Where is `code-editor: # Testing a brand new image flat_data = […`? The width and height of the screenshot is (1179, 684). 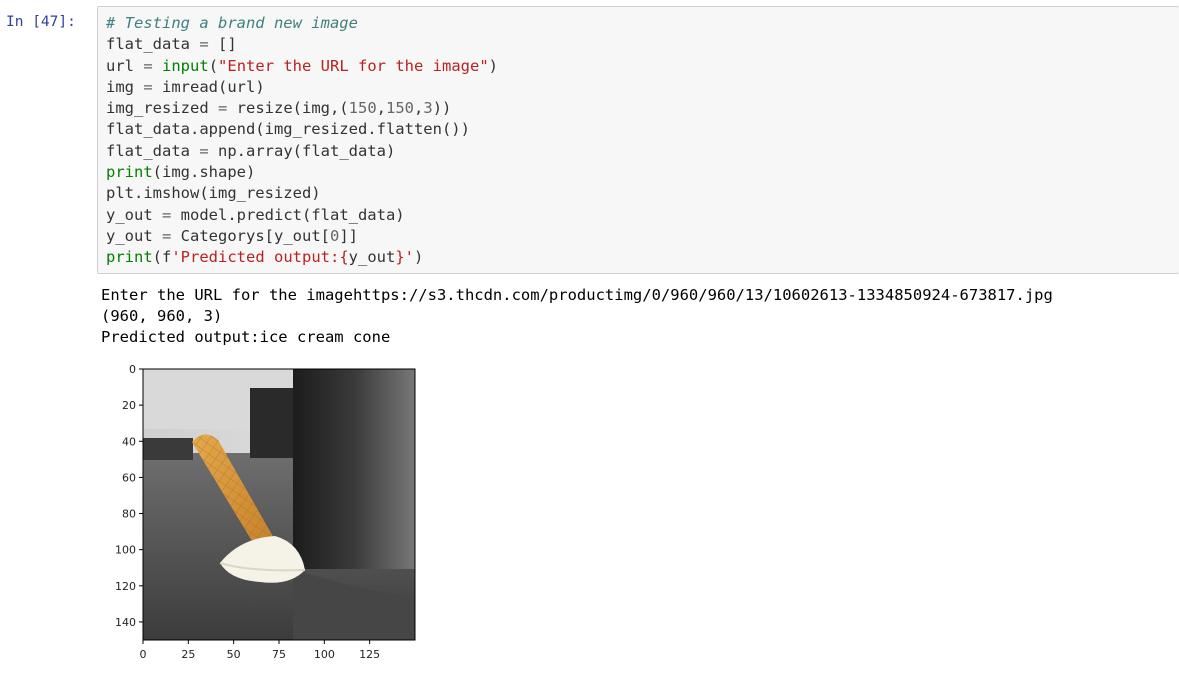 code-editor: # Testing a brand new image flat_data = [… is located at coordinates (302, 141).